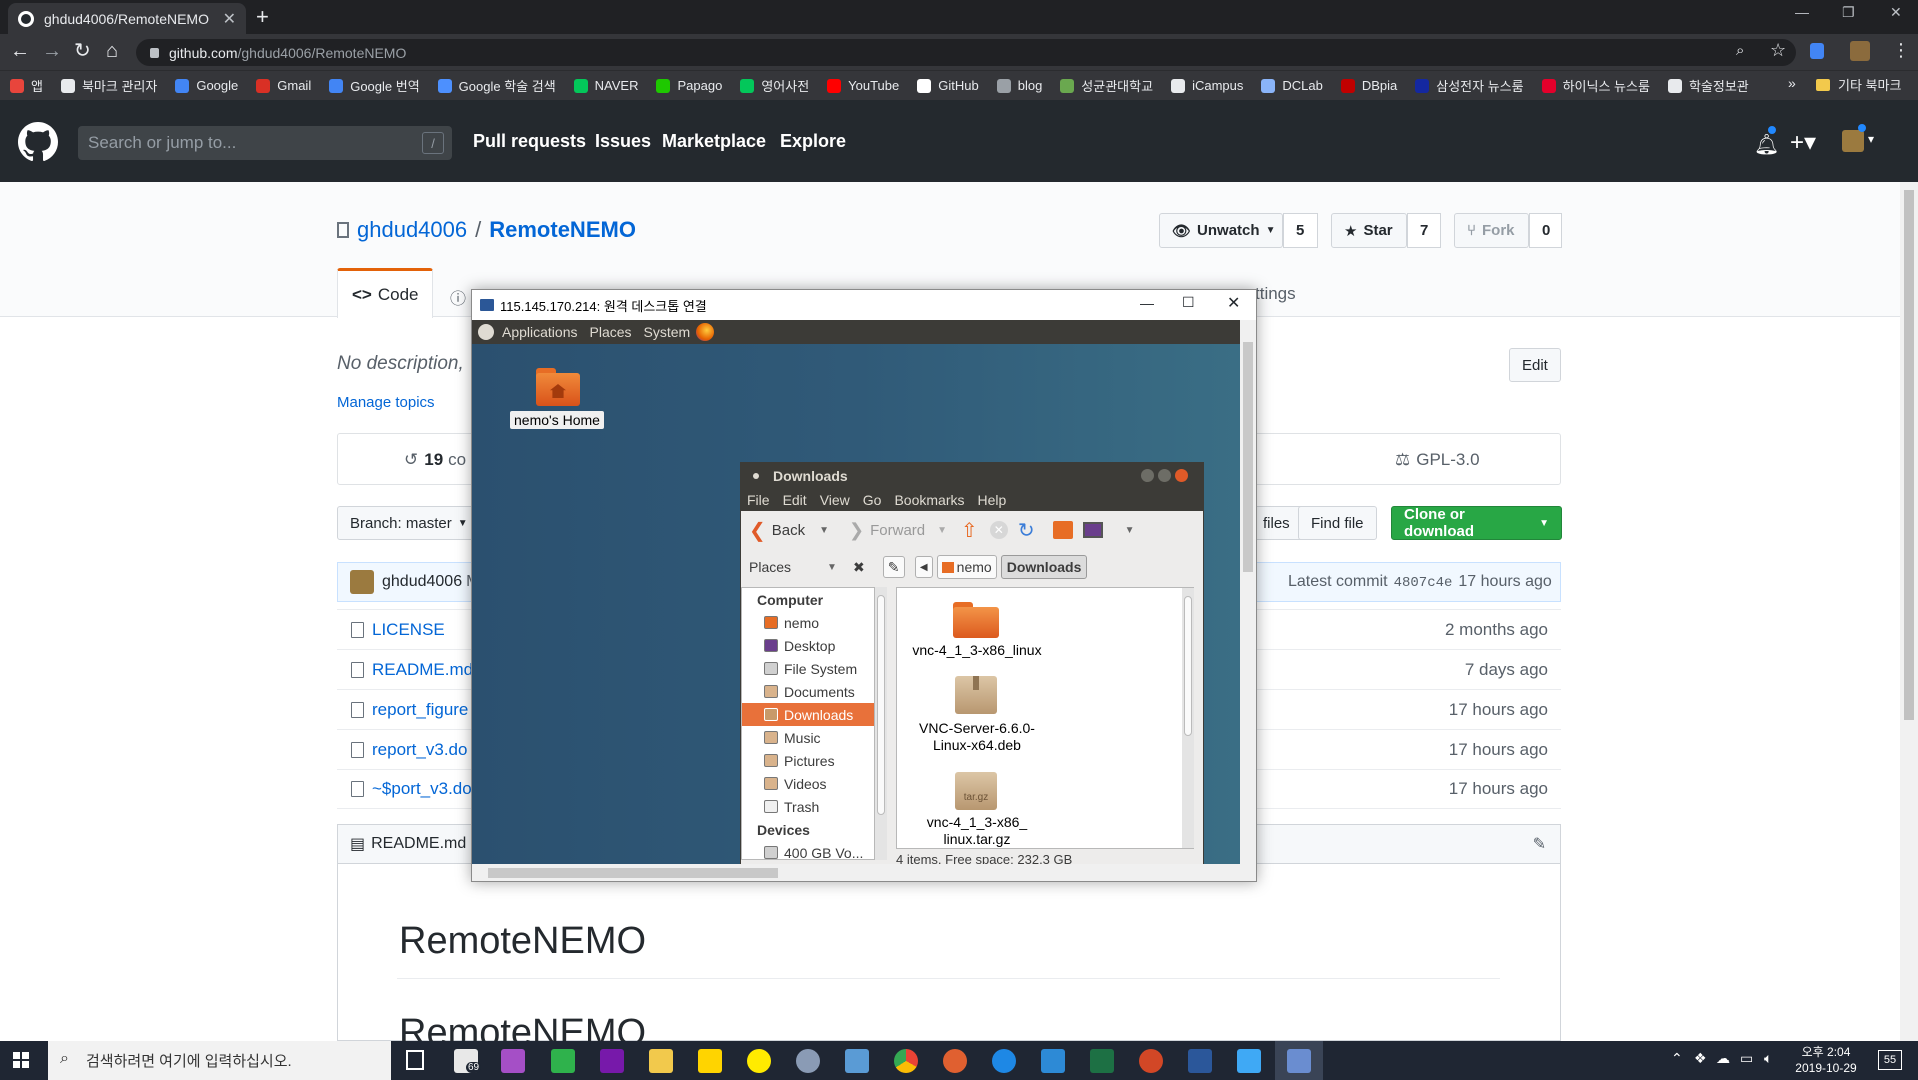  I want to click on address-bar: github.com/ghdud4006/RemoteNEMO, so click(966, 52).